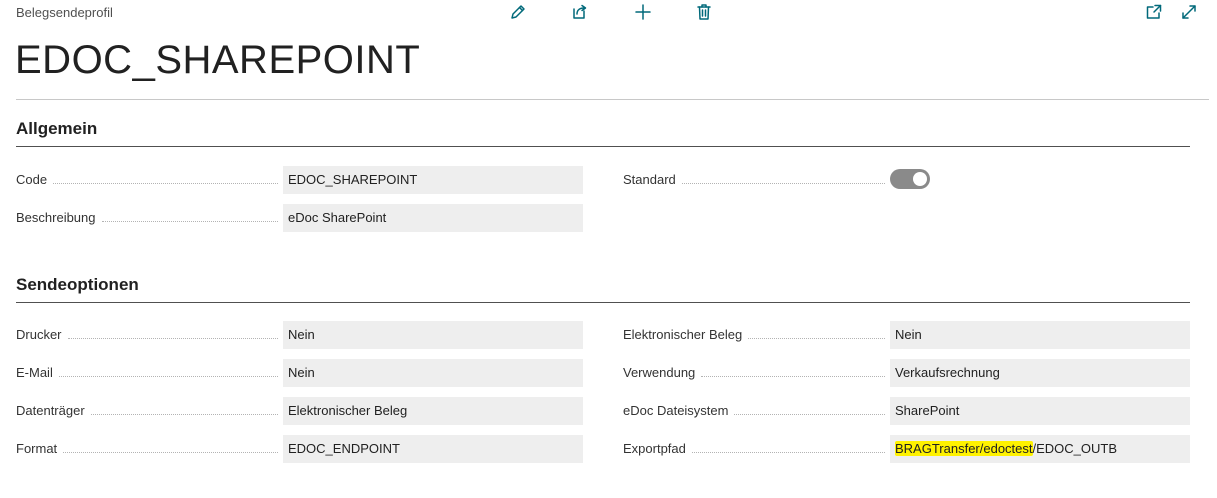  What do you see at coordinates (147, 449) in the screenshot?
I see `field-label-format: Format` at bounding box center [147, 449].